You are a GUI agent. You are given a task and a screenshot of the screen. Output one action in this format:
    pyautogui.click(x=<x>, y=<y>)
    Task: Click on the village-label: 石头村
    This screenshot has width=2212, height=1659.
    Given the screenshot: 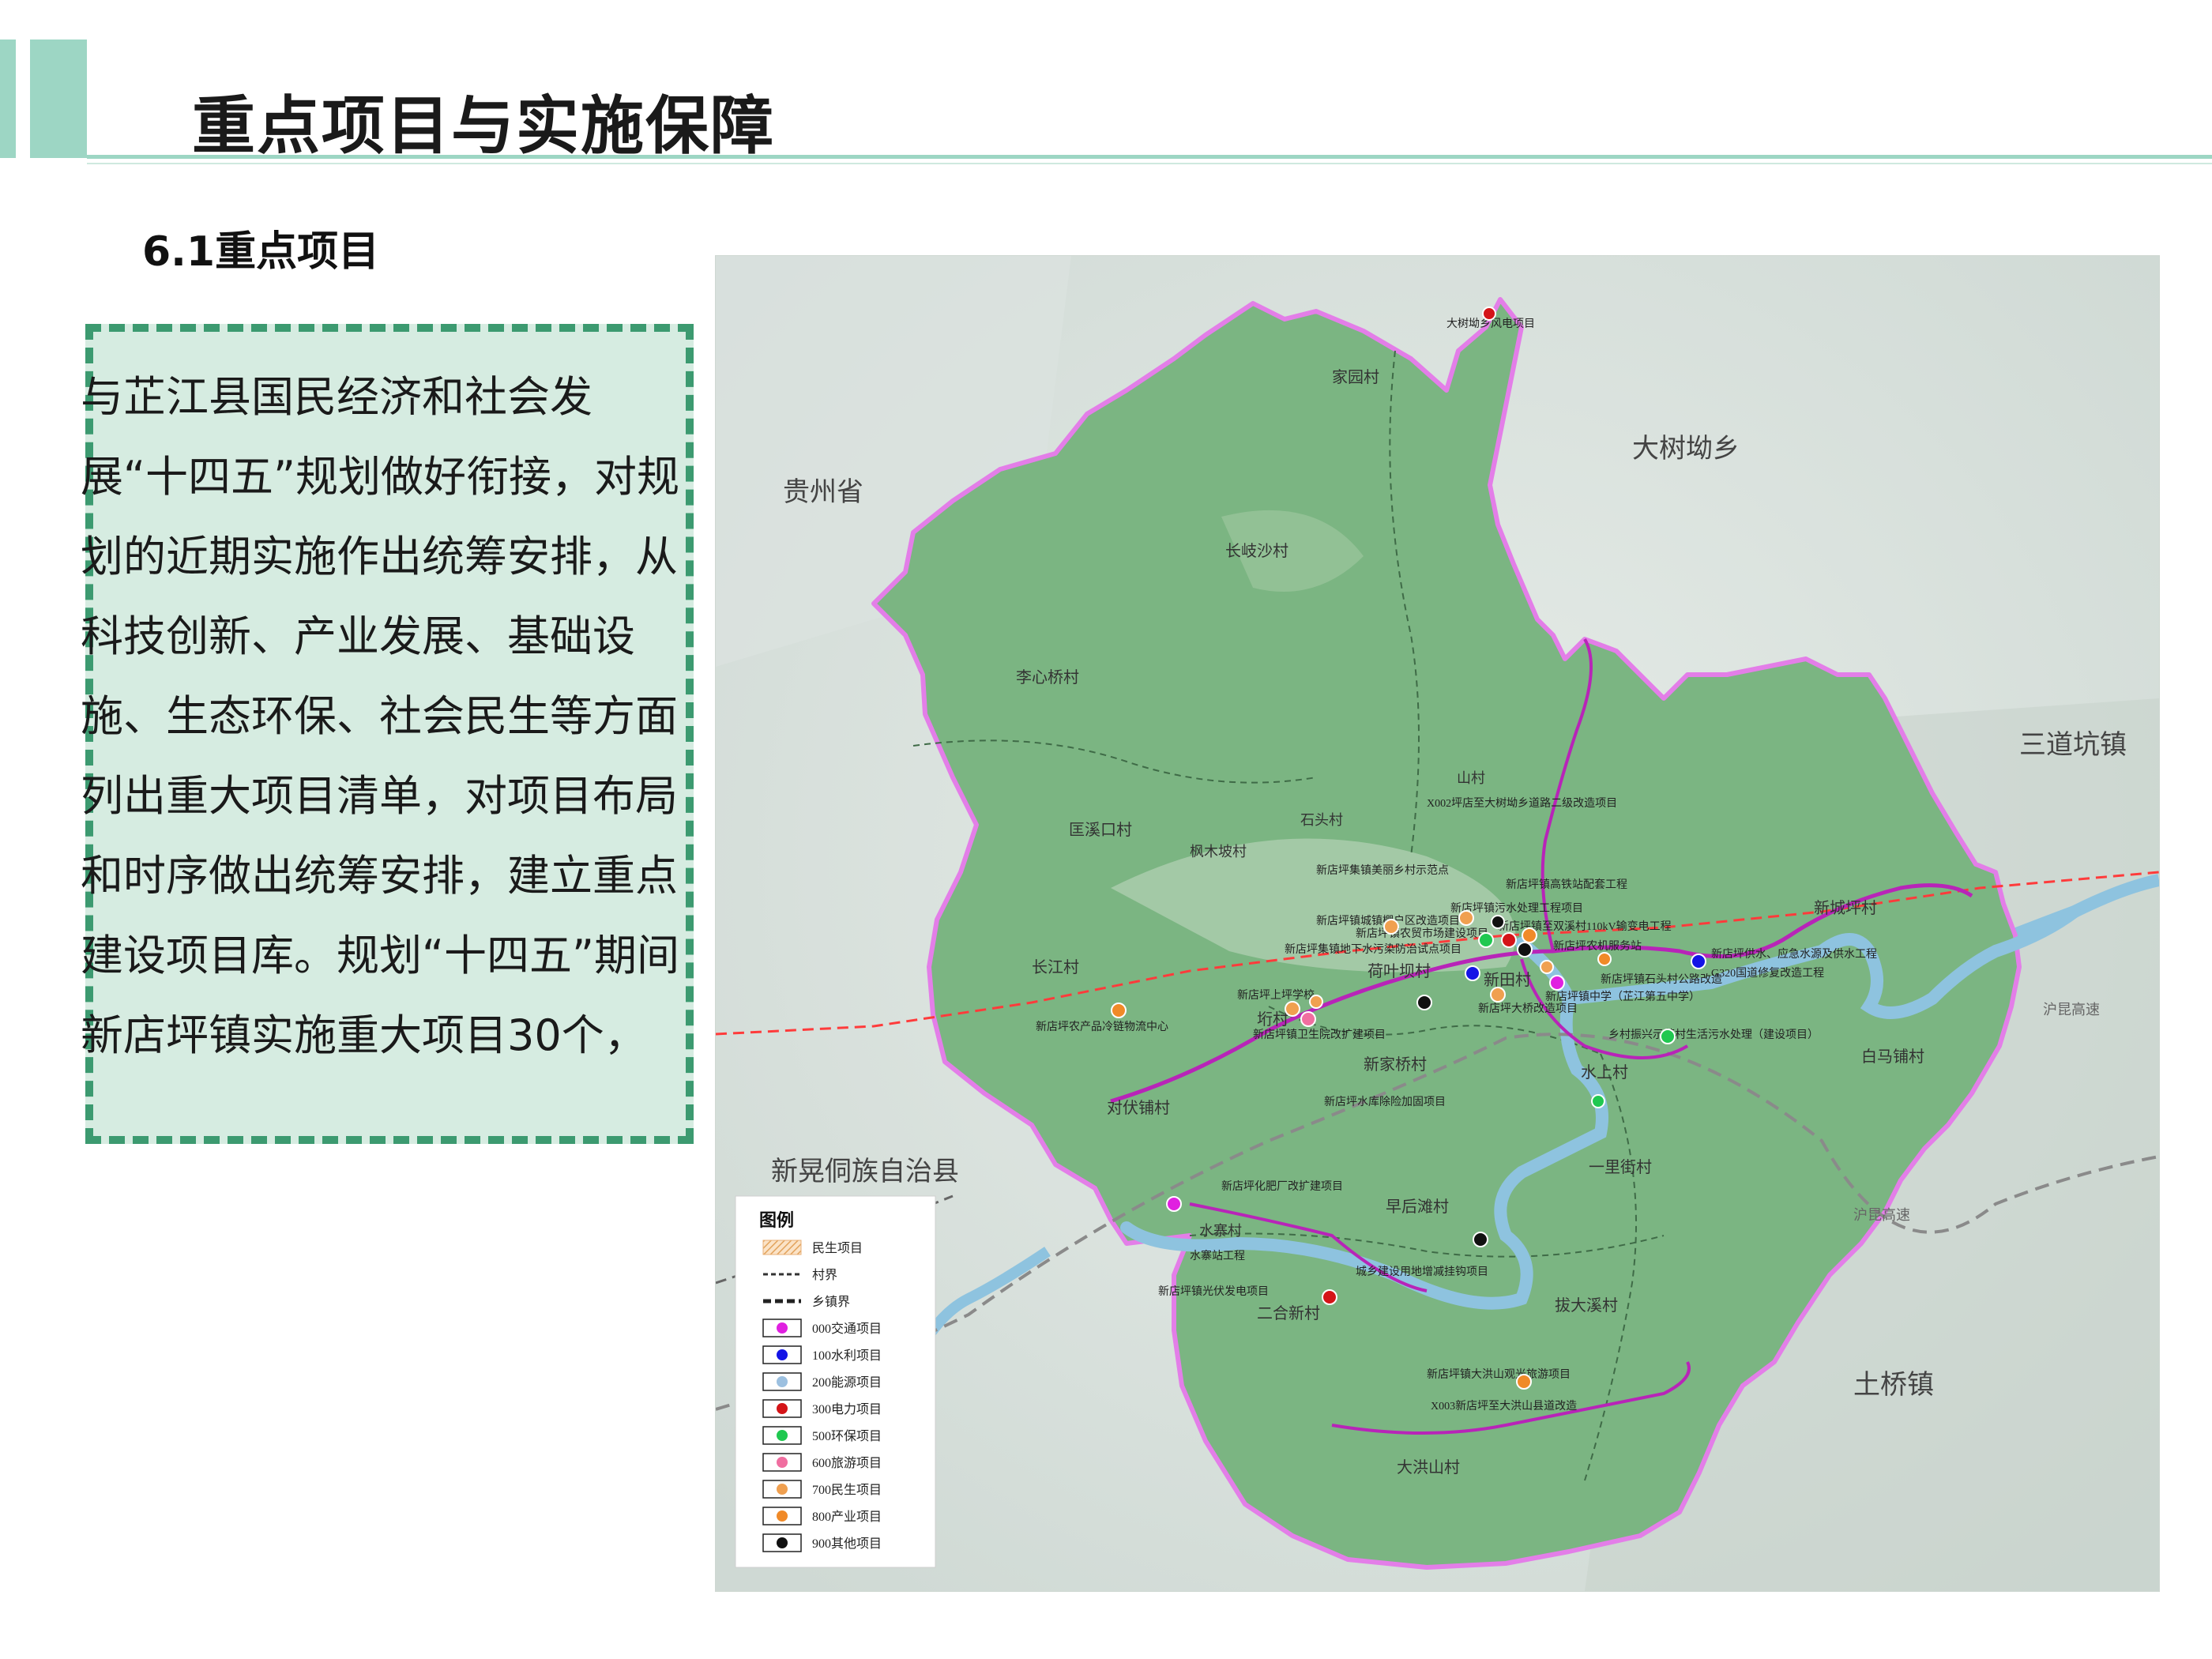 What is the action you would take?
    pyautogui.click(x=1322, y=820)
    